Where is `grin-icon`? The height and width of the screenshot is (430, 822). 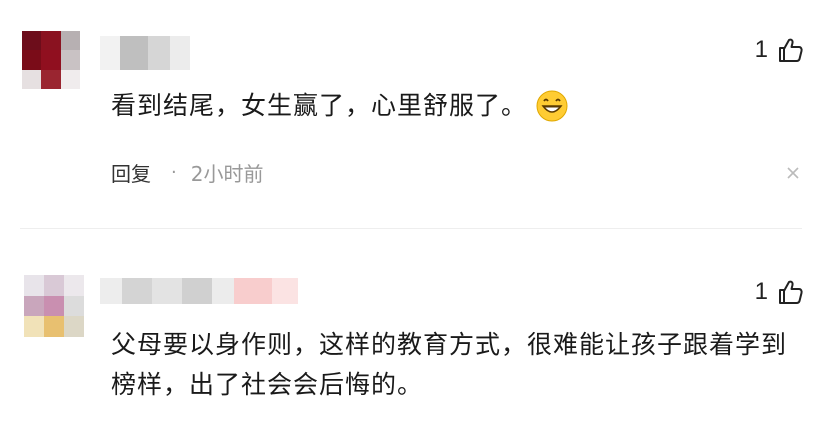 grin-icon is located at coordinates (552, 106).